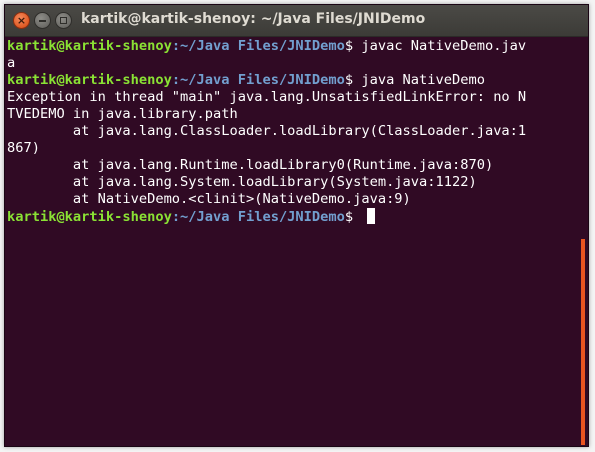 The width and height of the screenshot is (595, 452). What do you see at coordinates (371, 216) in the screenshot?
I see `text-cursor` at bounding box center [371, 216].